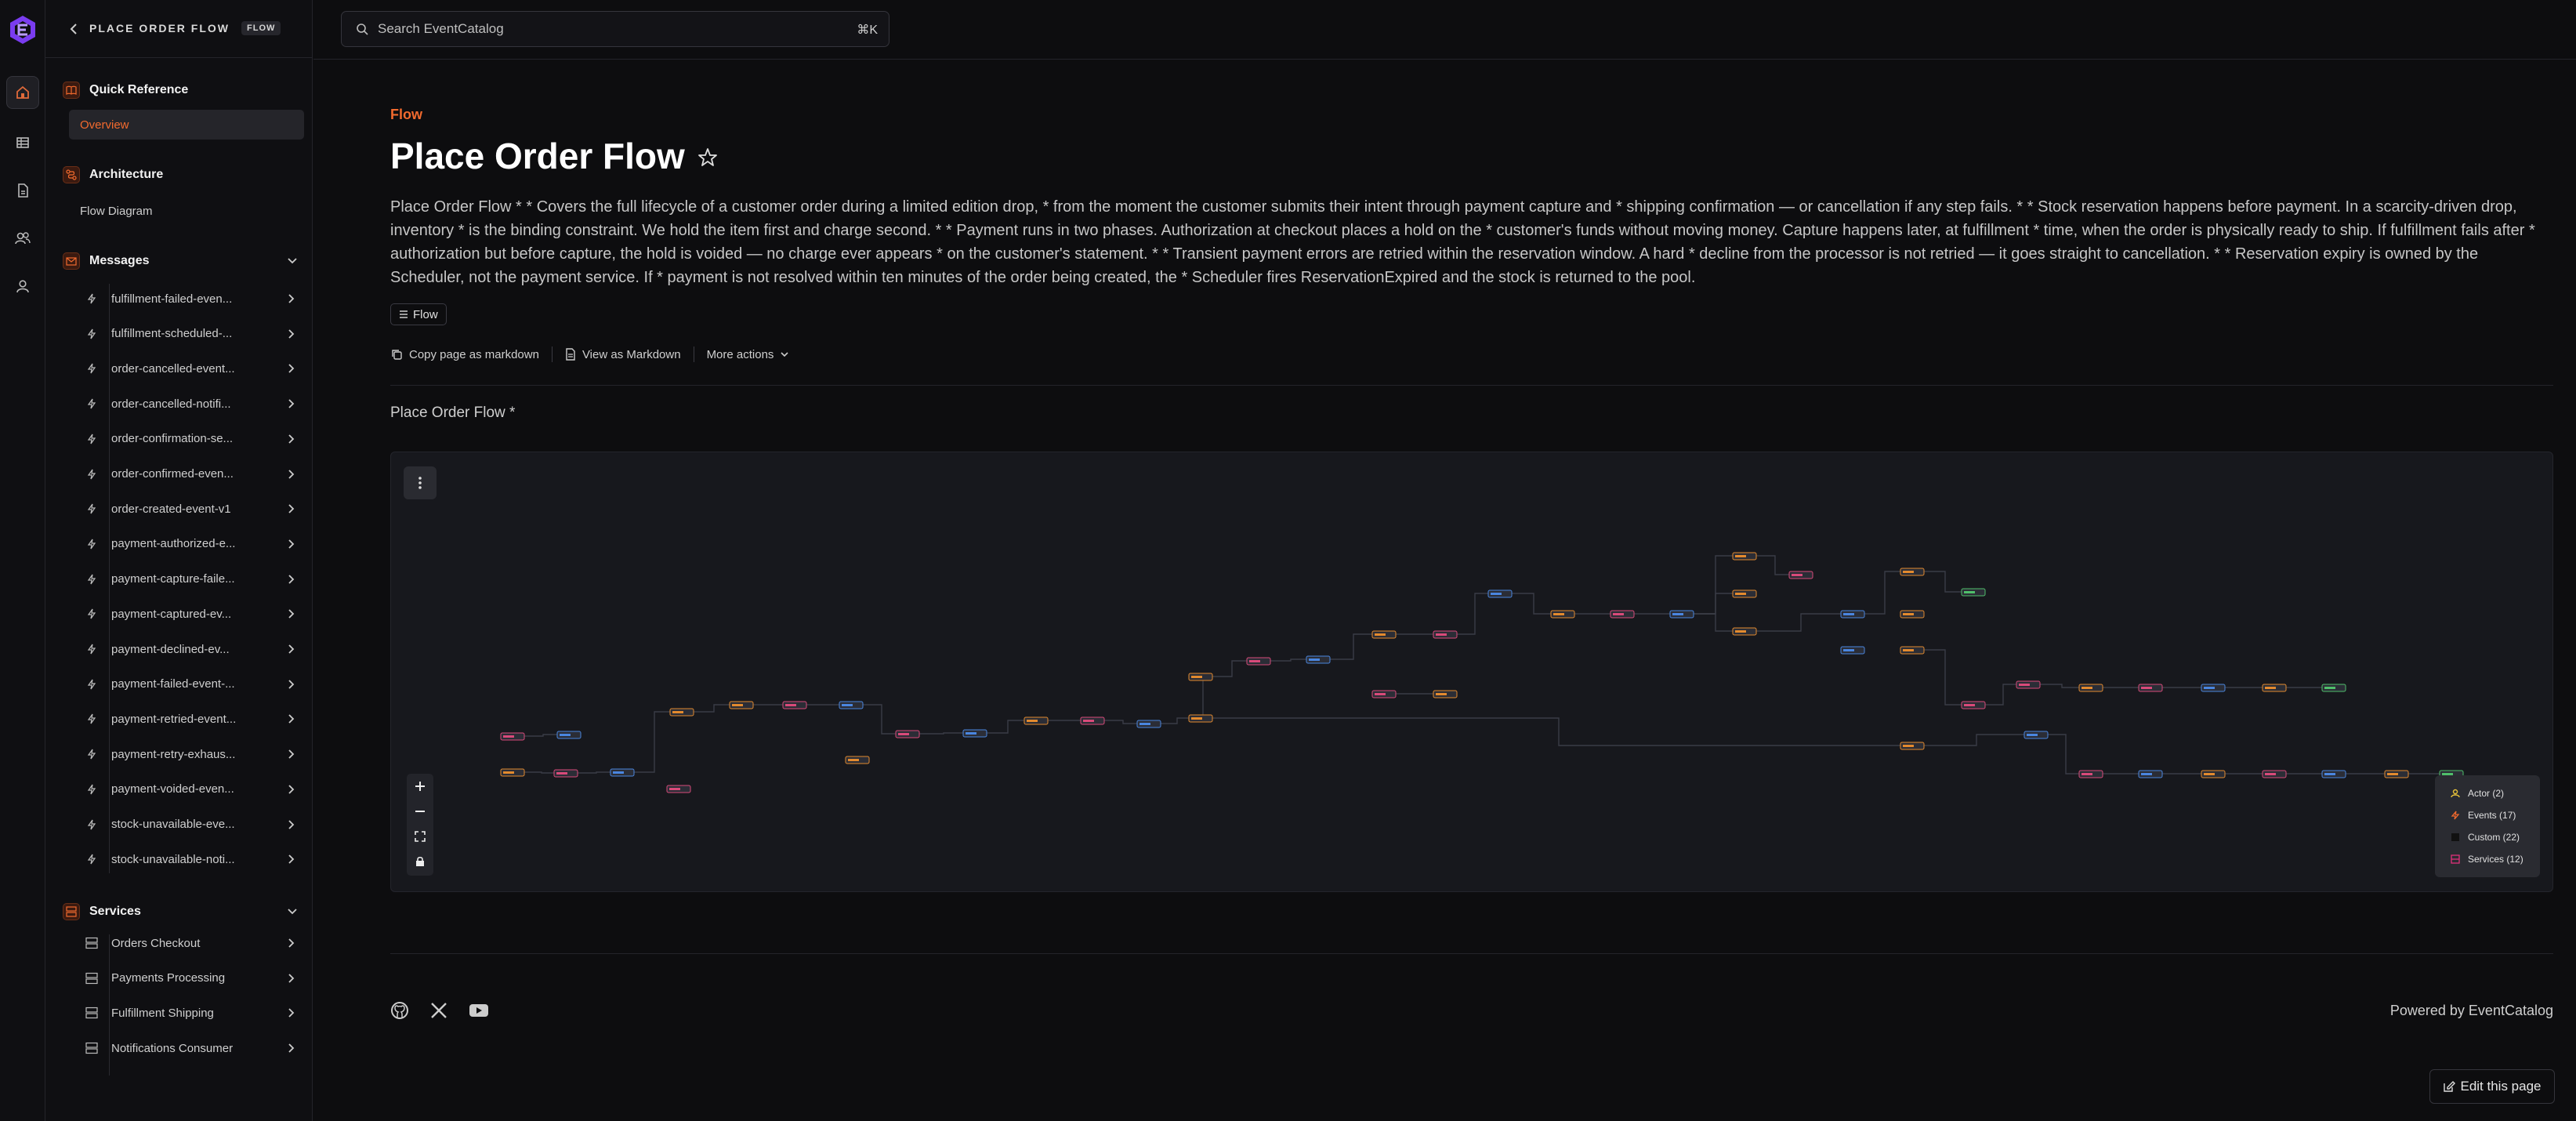 Image resolution: width=2576 pixels, height=1121 pixels. I want to click on sidebar-item-service: Notifications Consumer, so click(198, 1048).